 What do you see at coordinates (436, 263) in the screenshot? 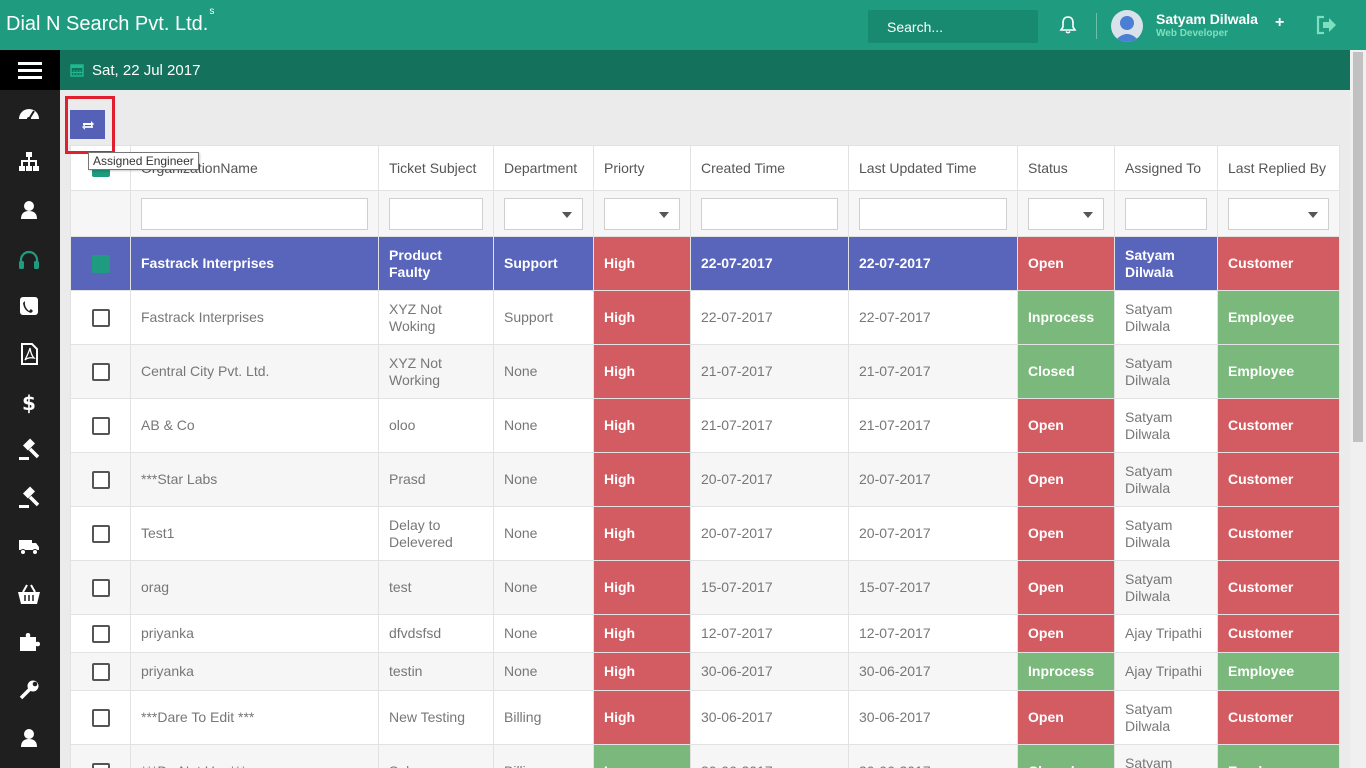
I see `subject-cell: Product Faulty` at bounding box center [436, 263].